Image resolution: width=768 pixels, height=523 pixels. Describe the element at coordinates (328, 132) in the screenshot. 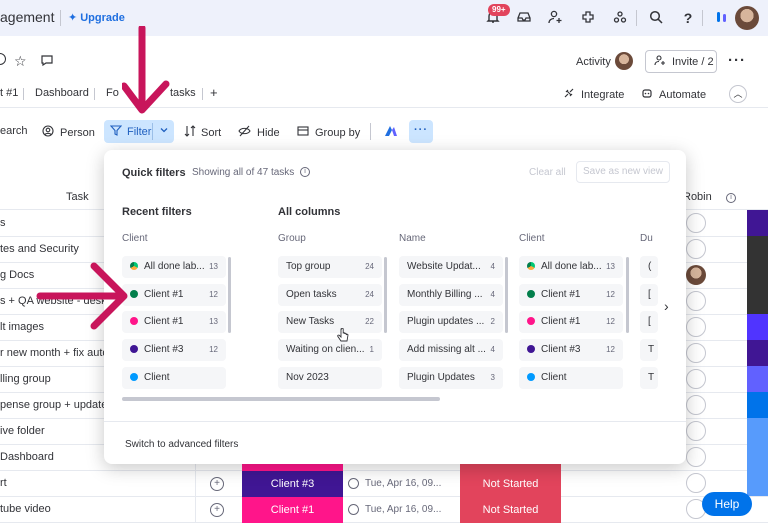

I see `group-by-button: Group by` at that location.